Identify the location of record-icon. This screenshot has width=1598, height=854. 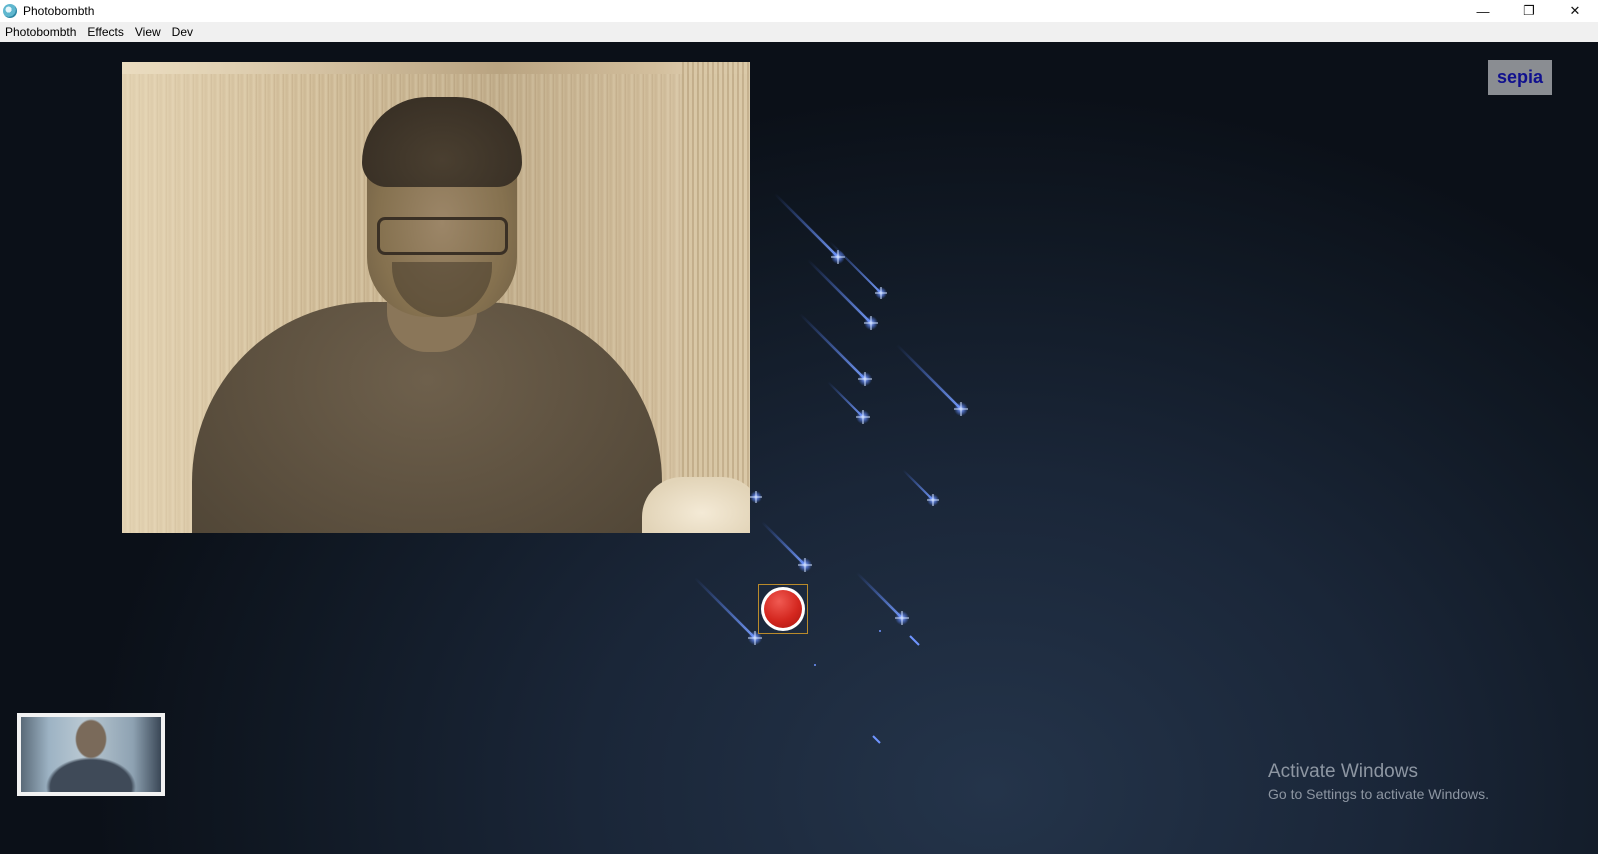
(783, 609).